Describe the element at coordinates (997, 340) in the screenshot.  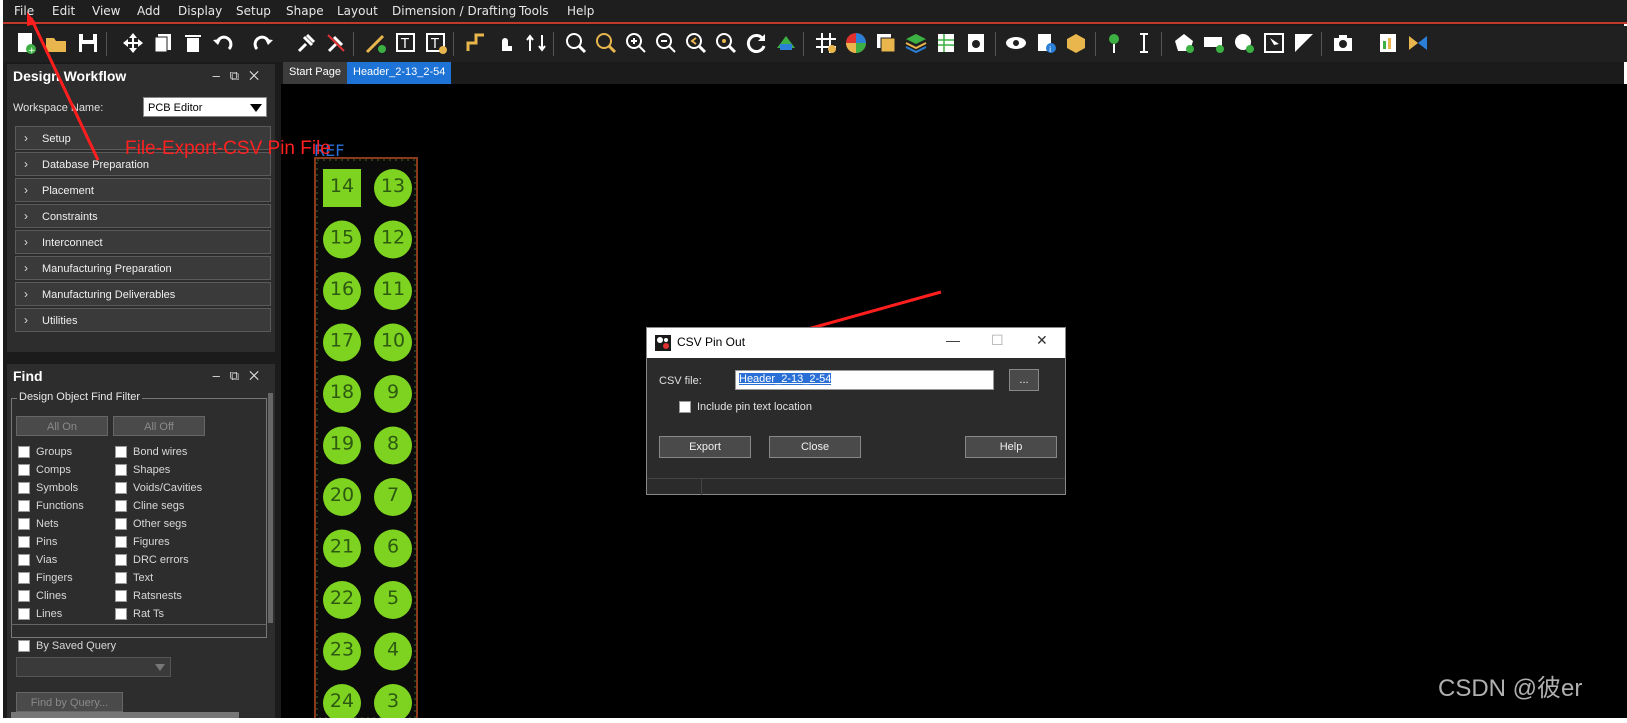
I see `maximize-icon: ☐` at that location.